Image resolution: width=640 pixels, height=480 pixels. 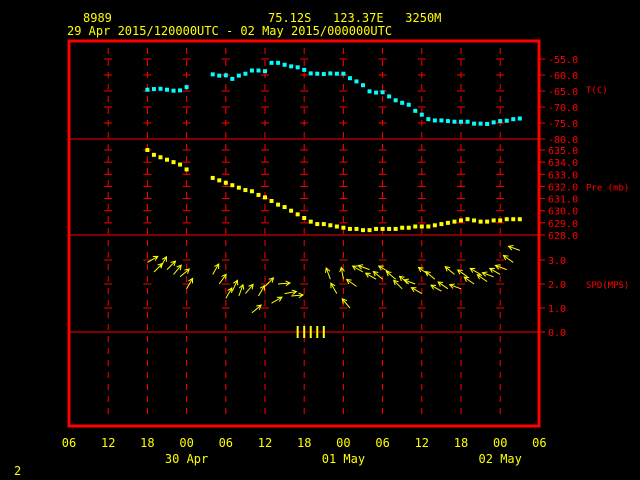 What do you see at coordinates (563, 108) in the screenshot?
I see `y-tick-label: -70.0` at bounding box center [563, 108].